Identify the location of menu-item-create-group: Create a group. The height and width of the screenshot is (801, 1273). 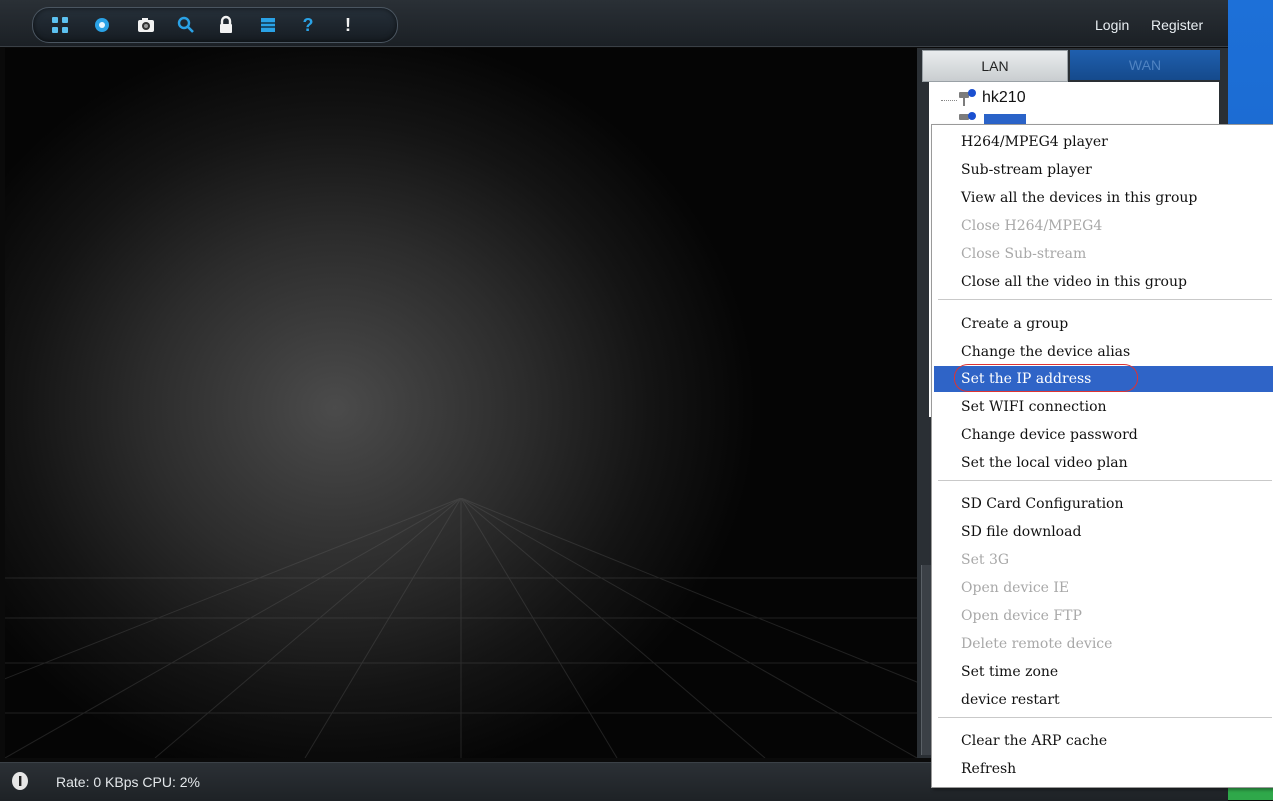
(1103, 324).